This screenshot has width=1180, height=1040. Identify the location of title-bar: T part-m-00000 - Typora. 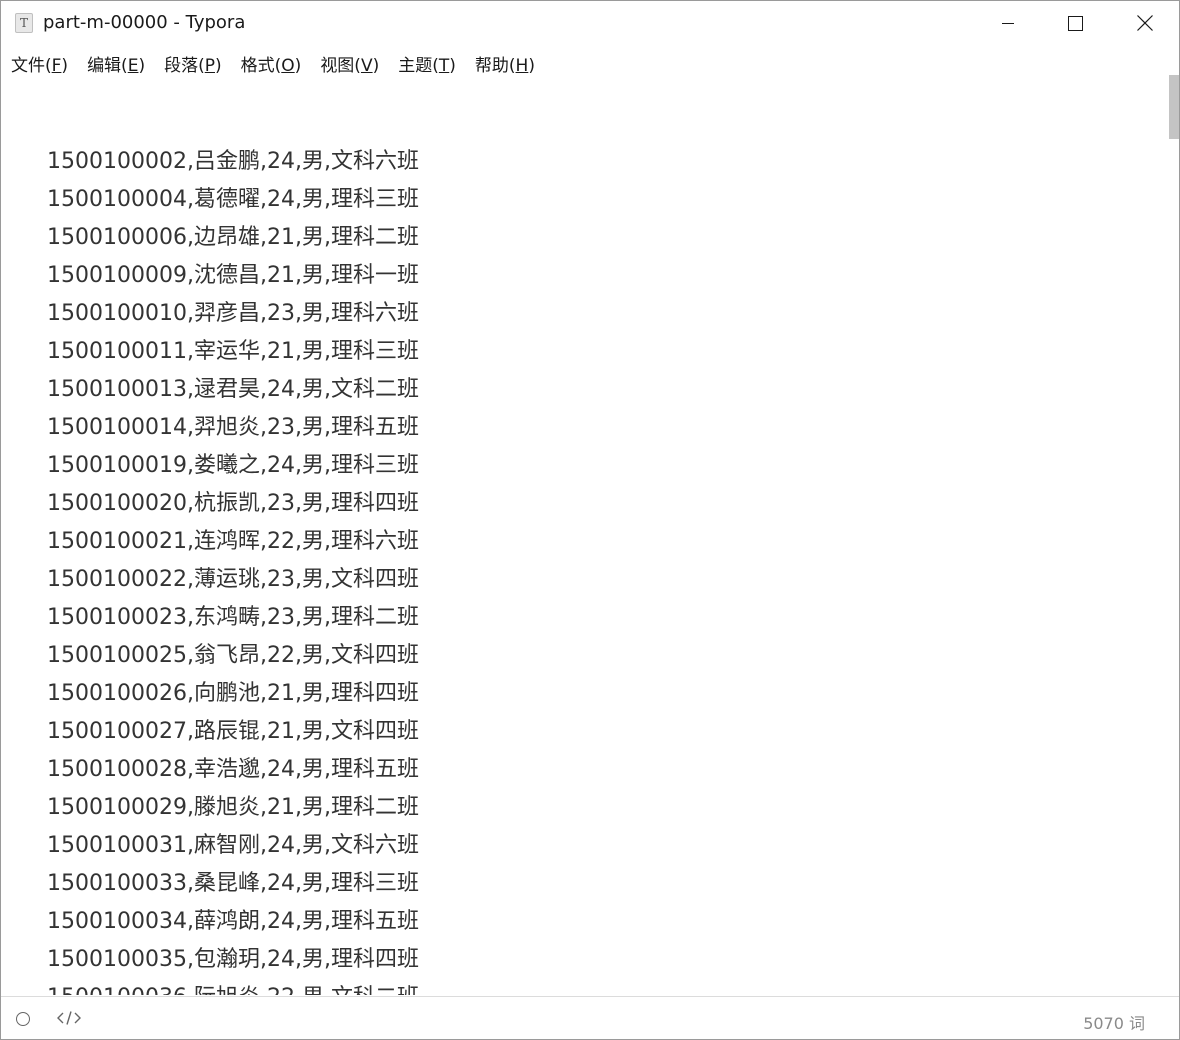
(590, 23).